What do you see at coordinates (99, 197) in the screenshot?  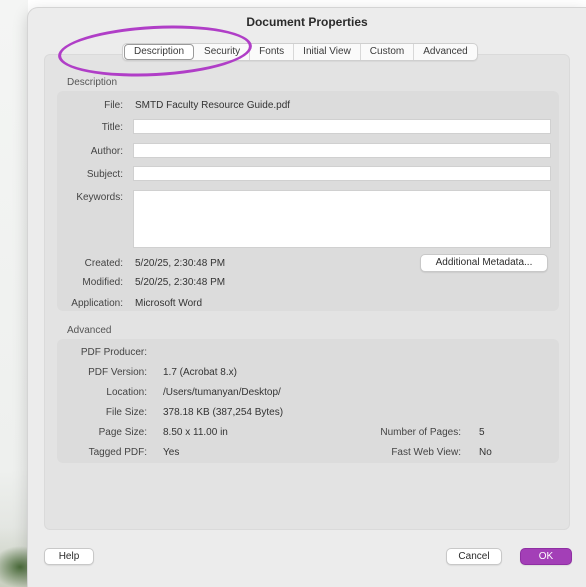 I see `keywords-label: Keywords:` at bounding box center [99, 197].